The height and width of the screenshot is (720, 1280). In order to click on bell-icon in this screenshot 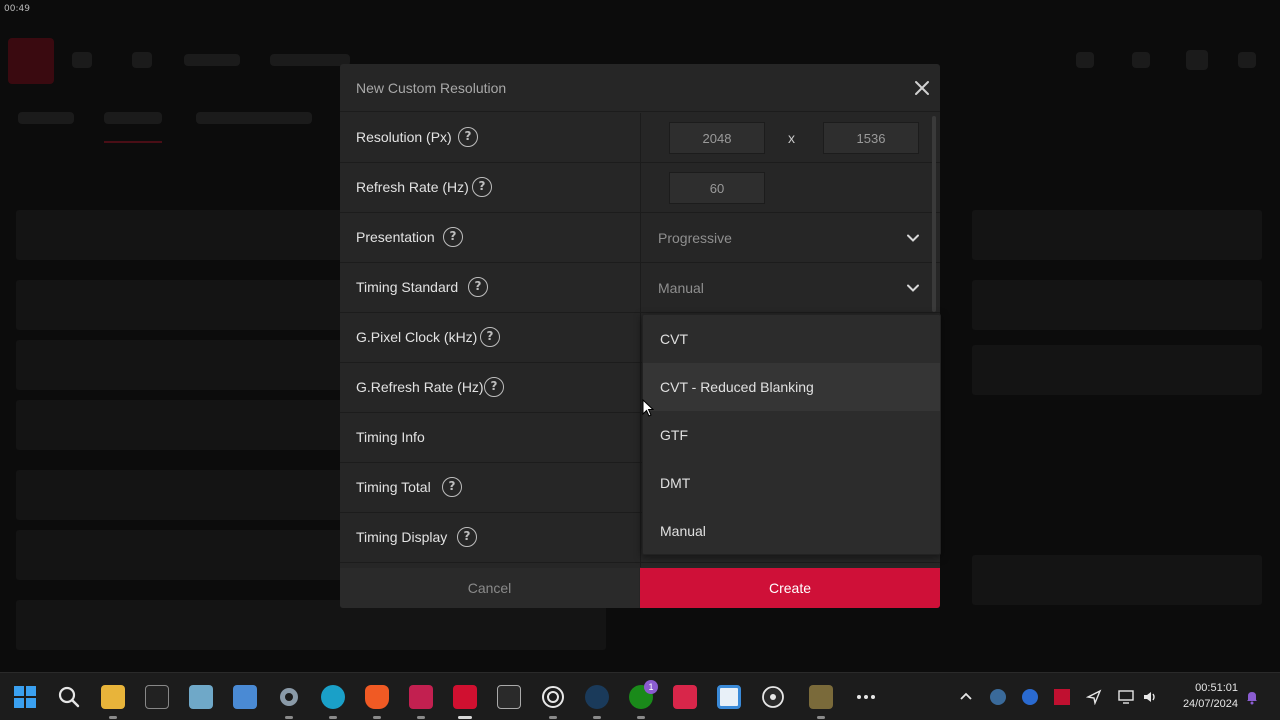, I will do `click(1085, 60)`.